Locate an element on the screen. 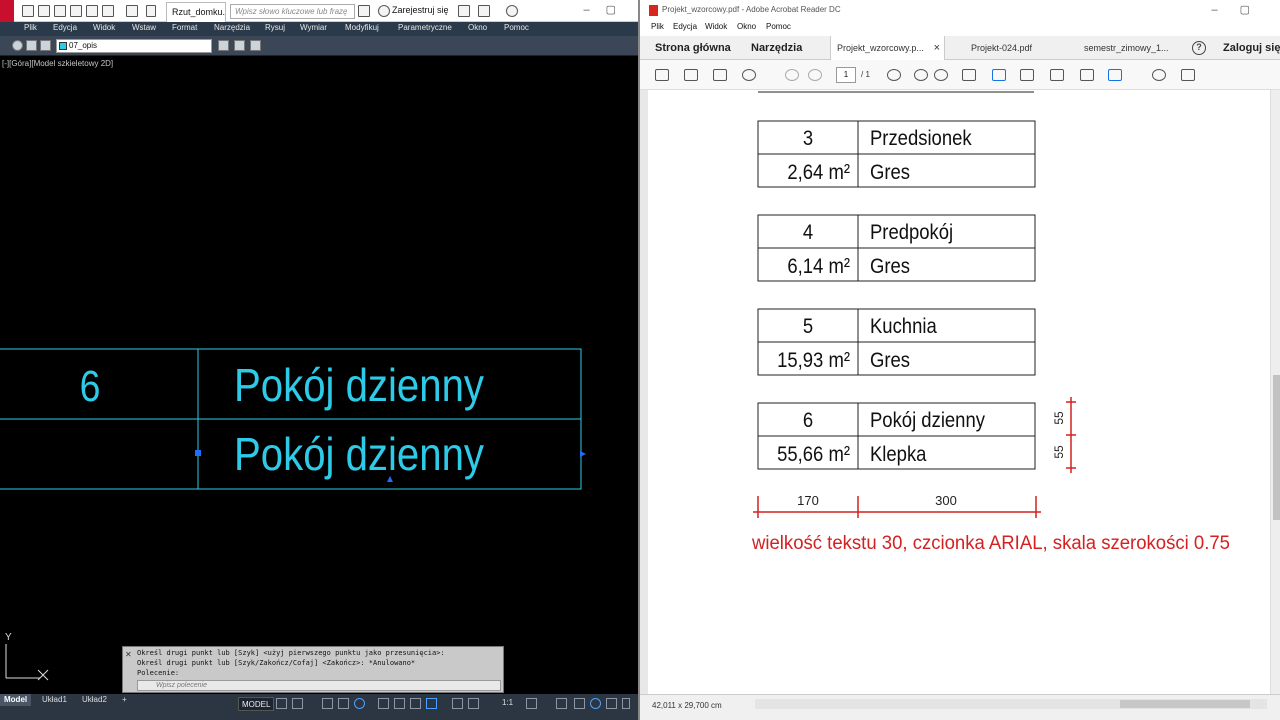 The height and width of the screenshot is (720, 1280). horizontal-scrollbar-thumb is located at coordinates (1185, 704).